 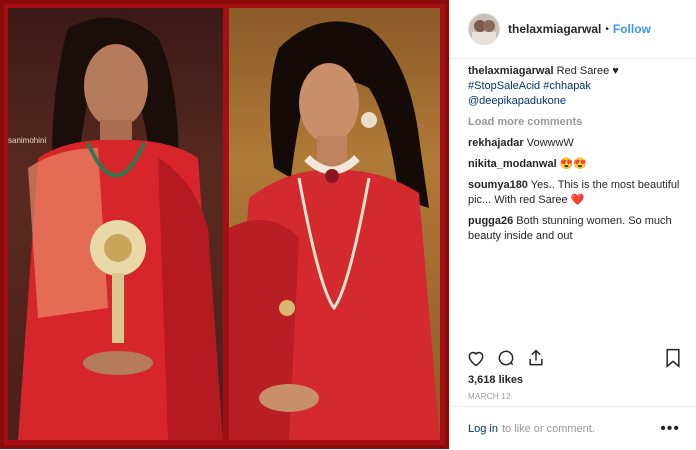 I want to click on caption-username: thelaxmiagarwal, so click(x=511, y=71).